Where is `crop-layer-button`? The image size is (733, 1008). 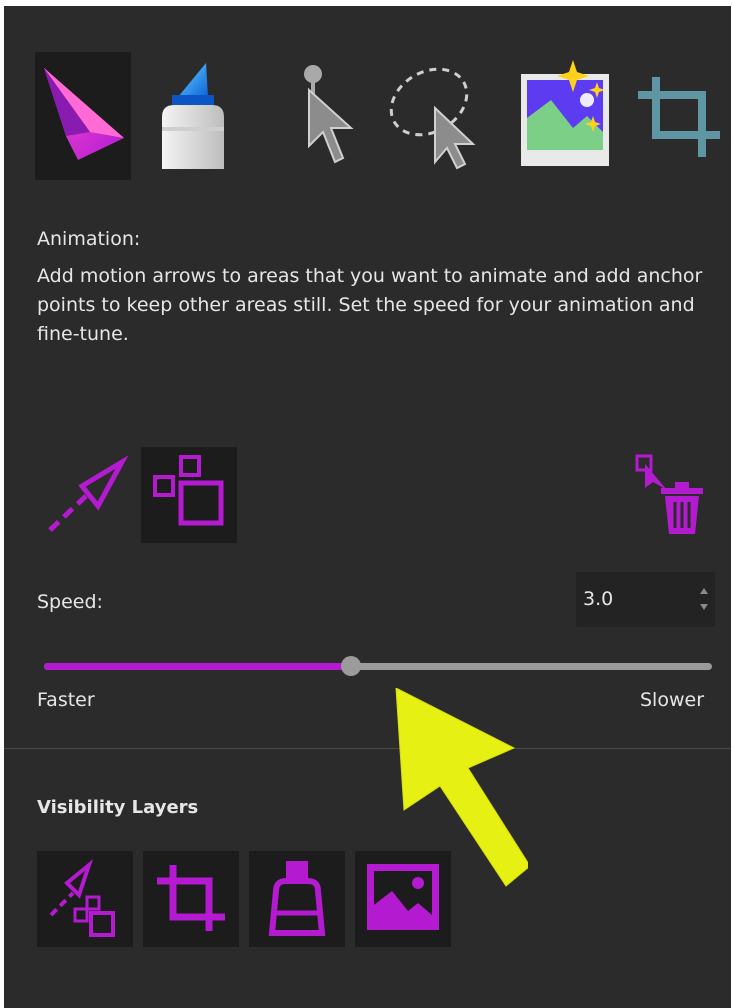 crop-layer-button is located at coordinates (191, 899).